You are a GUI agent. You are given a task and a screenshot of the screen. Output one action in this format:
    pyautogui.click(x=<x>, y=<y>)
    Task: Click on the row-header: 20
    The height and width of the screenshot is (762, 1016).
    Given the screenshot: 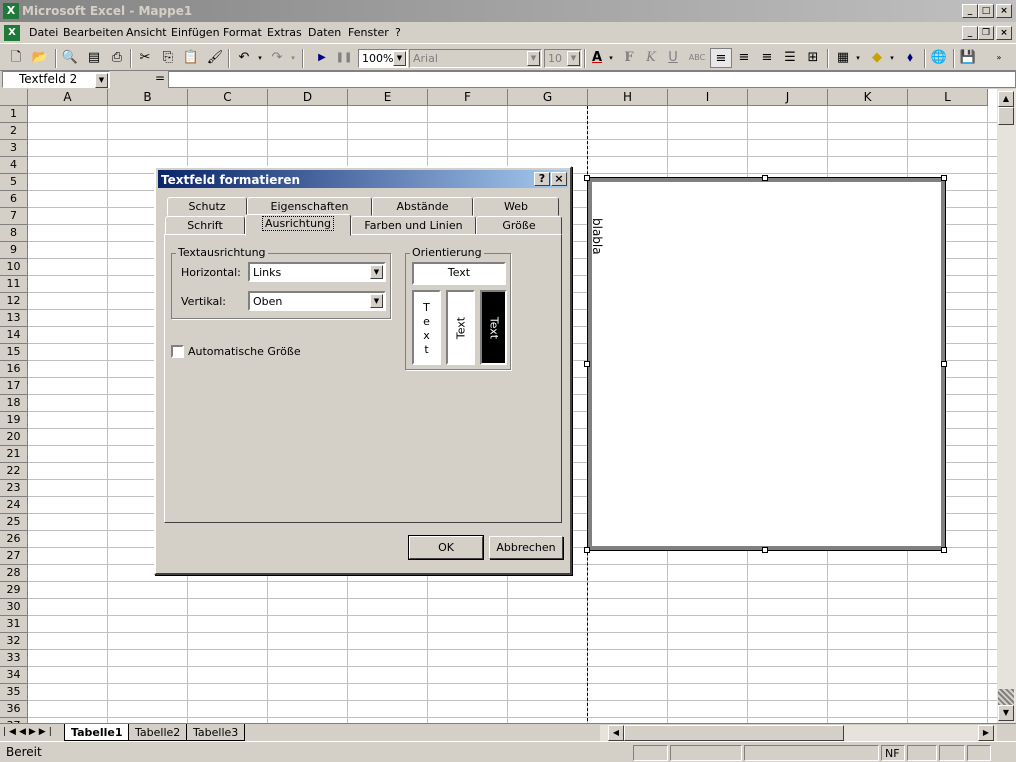 What is the action you would take?
    pyautogui.click(x=14, y=437)
    